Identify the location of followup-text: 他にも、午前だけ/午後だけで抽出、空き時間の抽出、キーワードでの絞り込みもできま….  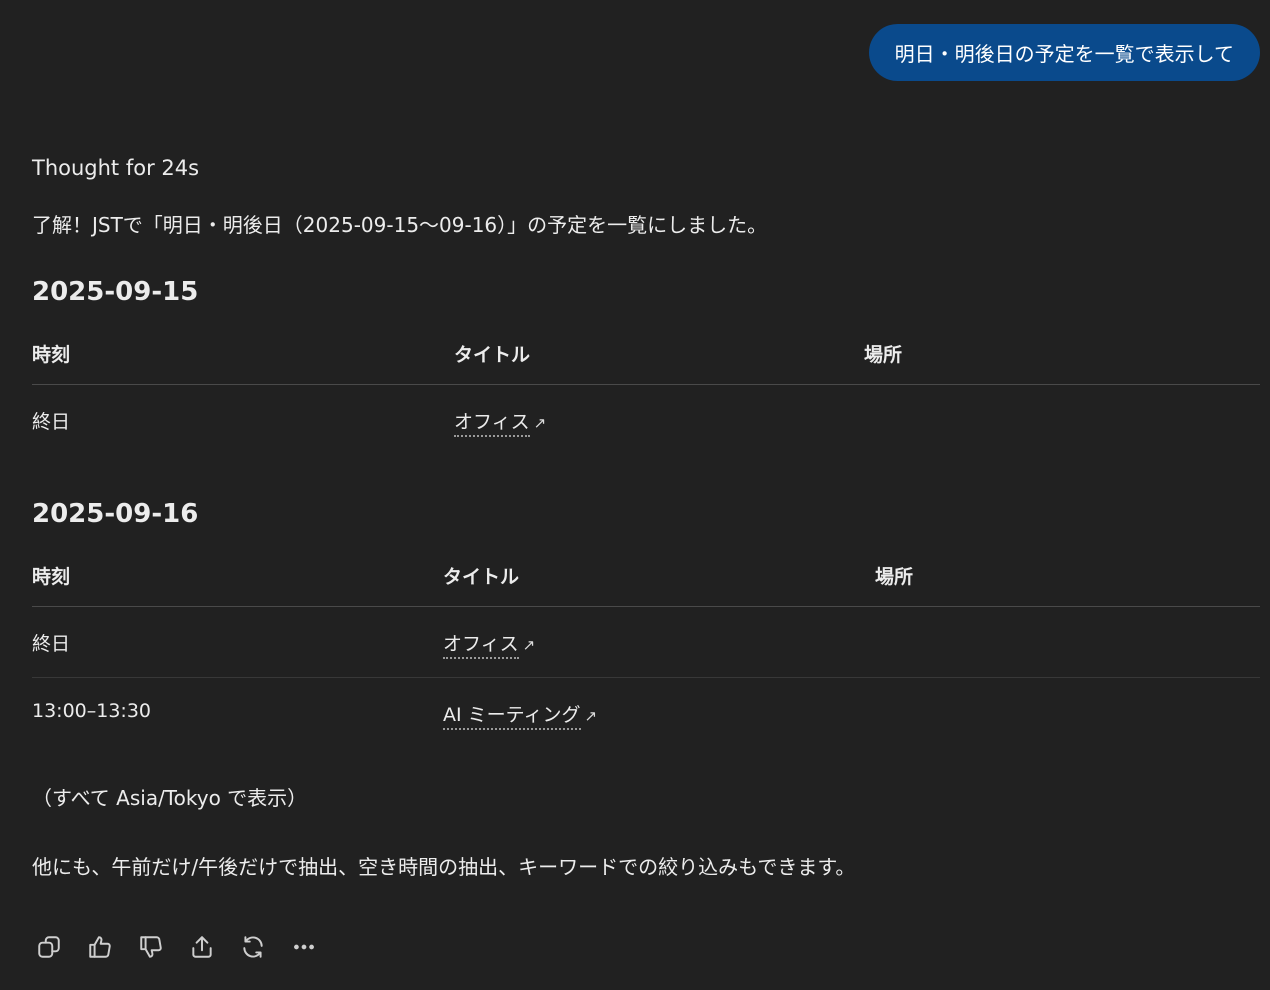
(444, 867).